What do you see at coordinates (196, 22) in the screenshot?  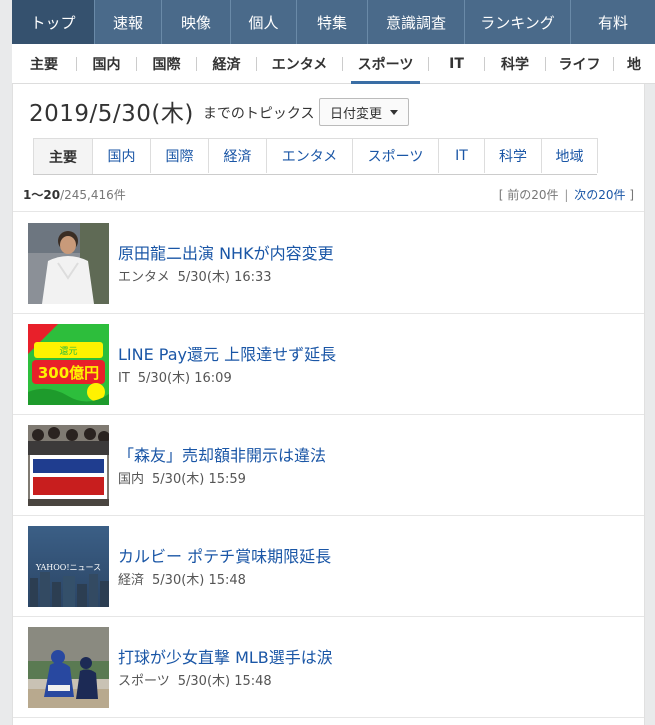 I see `top-nav-tab-video: 映像` at bounding box center [196, 22].